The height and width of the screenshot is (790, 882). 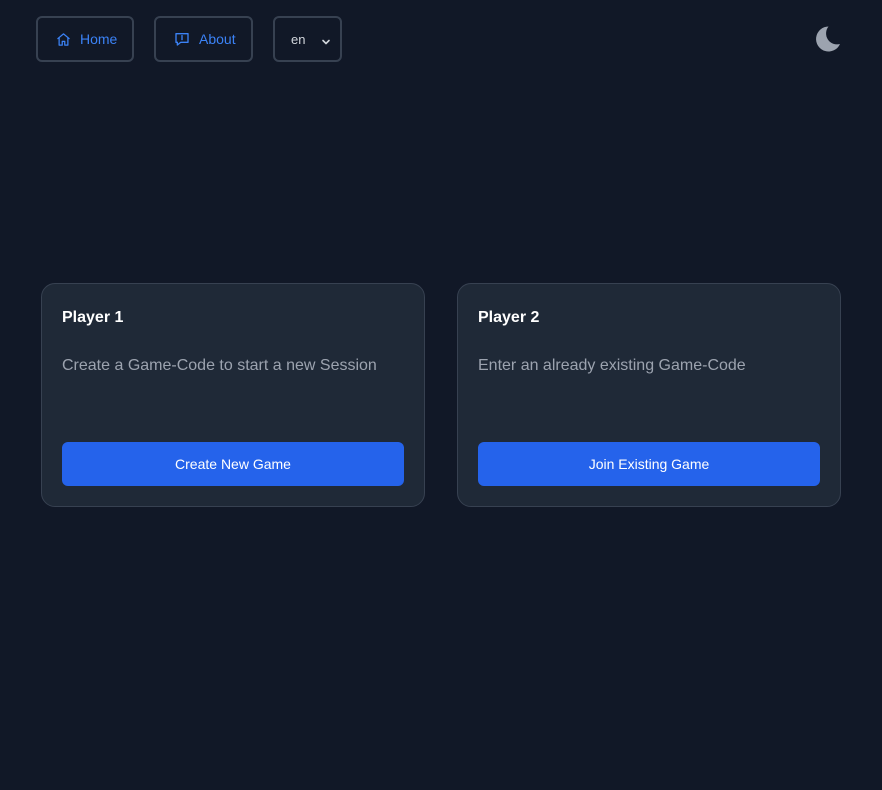 What do you see at coordinates (63, 39) in the screenshot?
I see `home-icon` at bounding box center [63, 39].